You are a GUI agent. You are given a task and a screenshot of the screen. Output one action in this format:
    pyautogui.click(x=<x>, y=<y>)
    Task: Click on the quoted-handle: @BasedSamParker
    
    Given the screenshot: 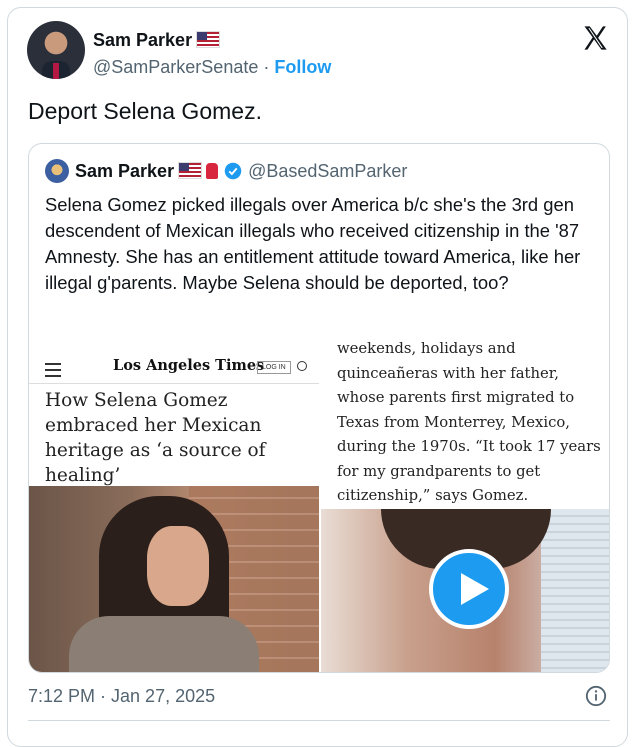 What is the action you would take?
    pyautogui.click(x=328, y=171)
    